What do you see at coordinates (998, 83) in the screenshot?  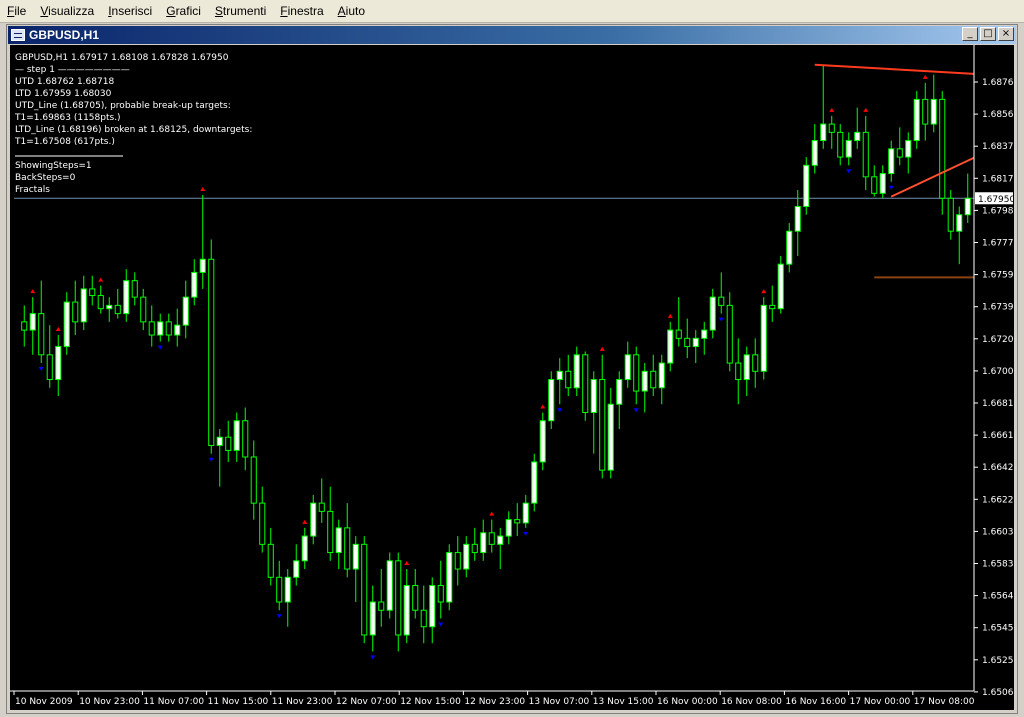 I see `price-label: 1.68760` at bounding box center [998, 83].